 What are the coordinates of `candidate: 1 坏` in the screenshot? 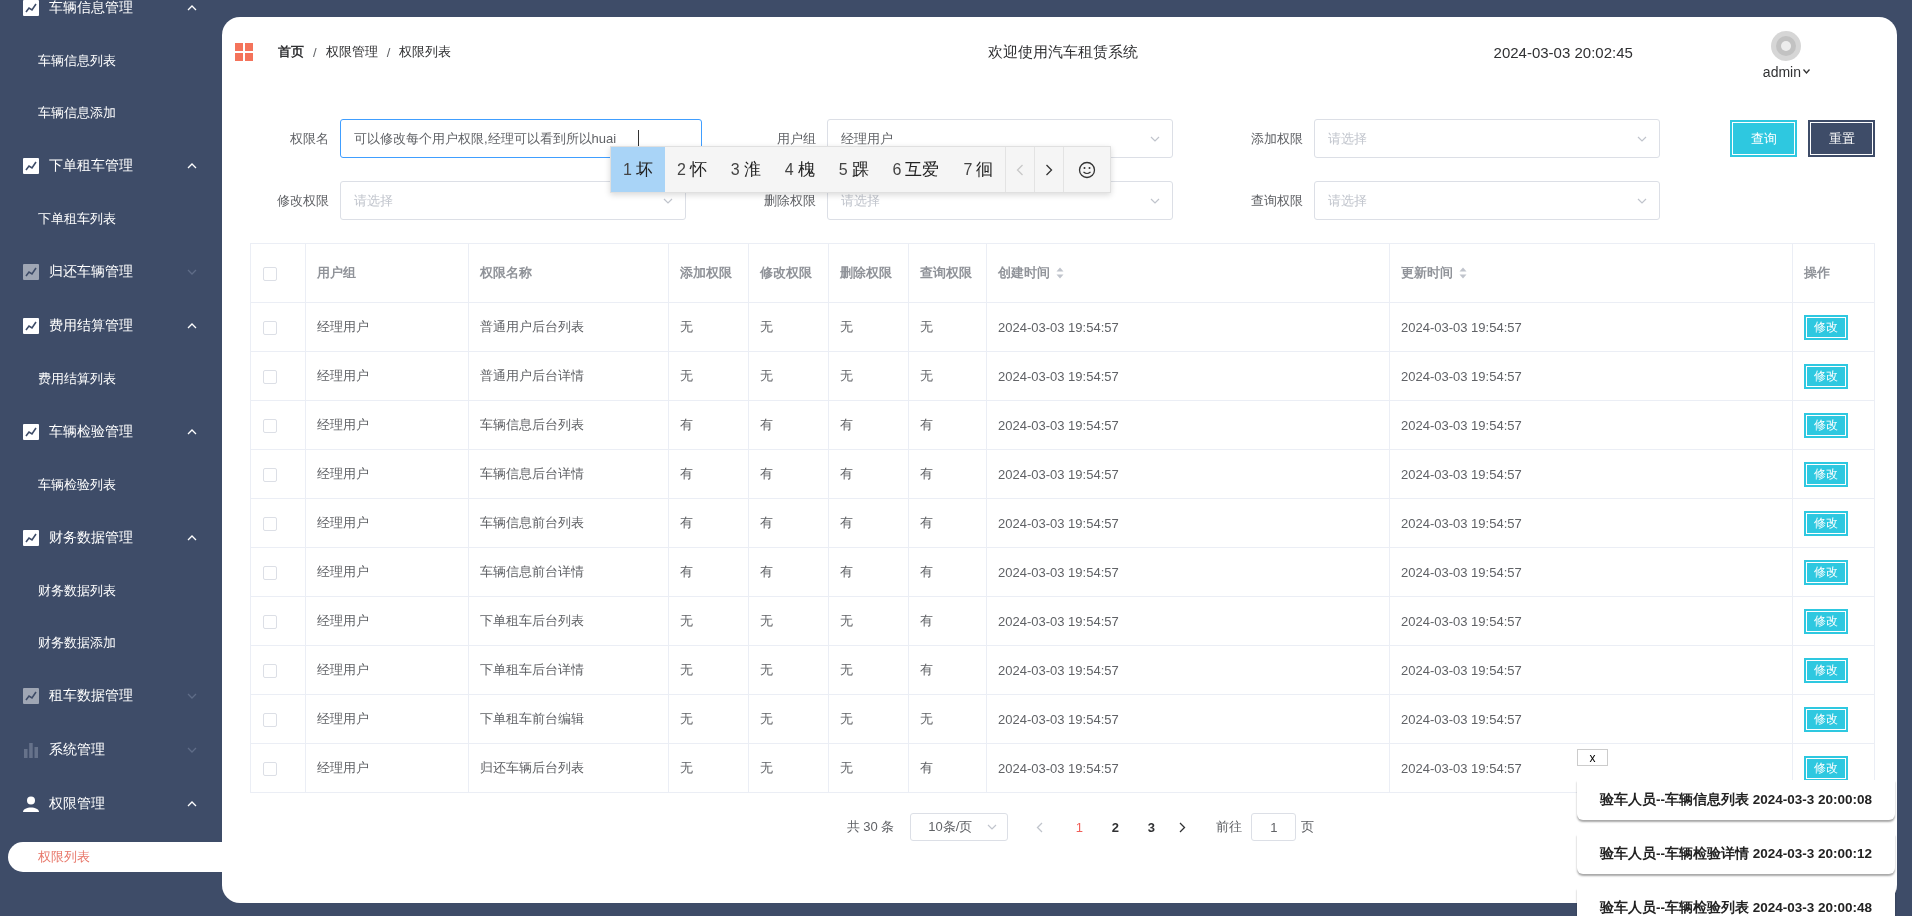 It's located at (638, 169).